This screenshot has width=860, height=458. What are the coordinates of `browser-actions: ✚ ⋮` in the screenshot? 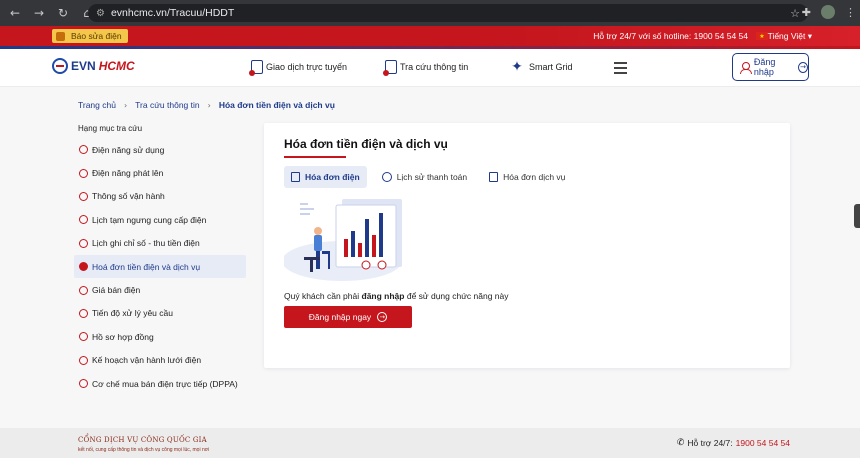 It's located at (829, 12).